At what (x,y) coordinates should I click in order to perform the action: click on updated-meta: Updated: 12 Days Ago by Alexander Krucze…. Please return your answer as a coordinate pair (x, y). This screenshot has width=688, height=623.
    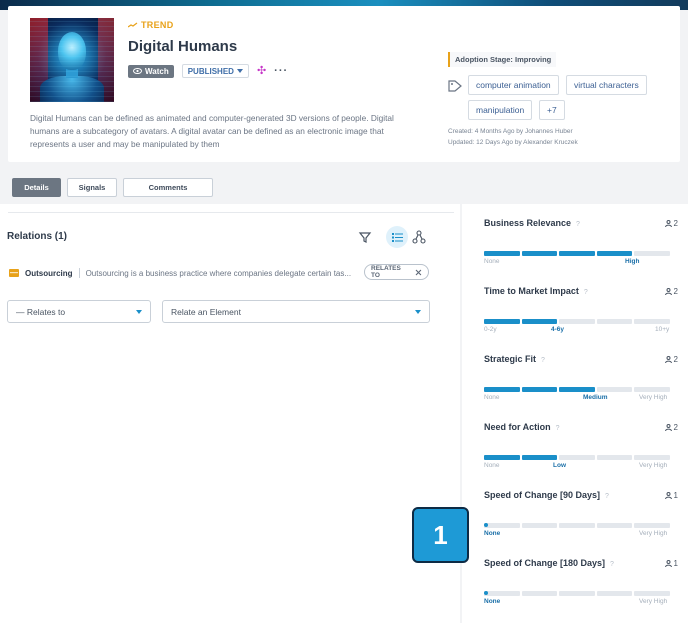
    Looking at the image, I should click on (513, 142).